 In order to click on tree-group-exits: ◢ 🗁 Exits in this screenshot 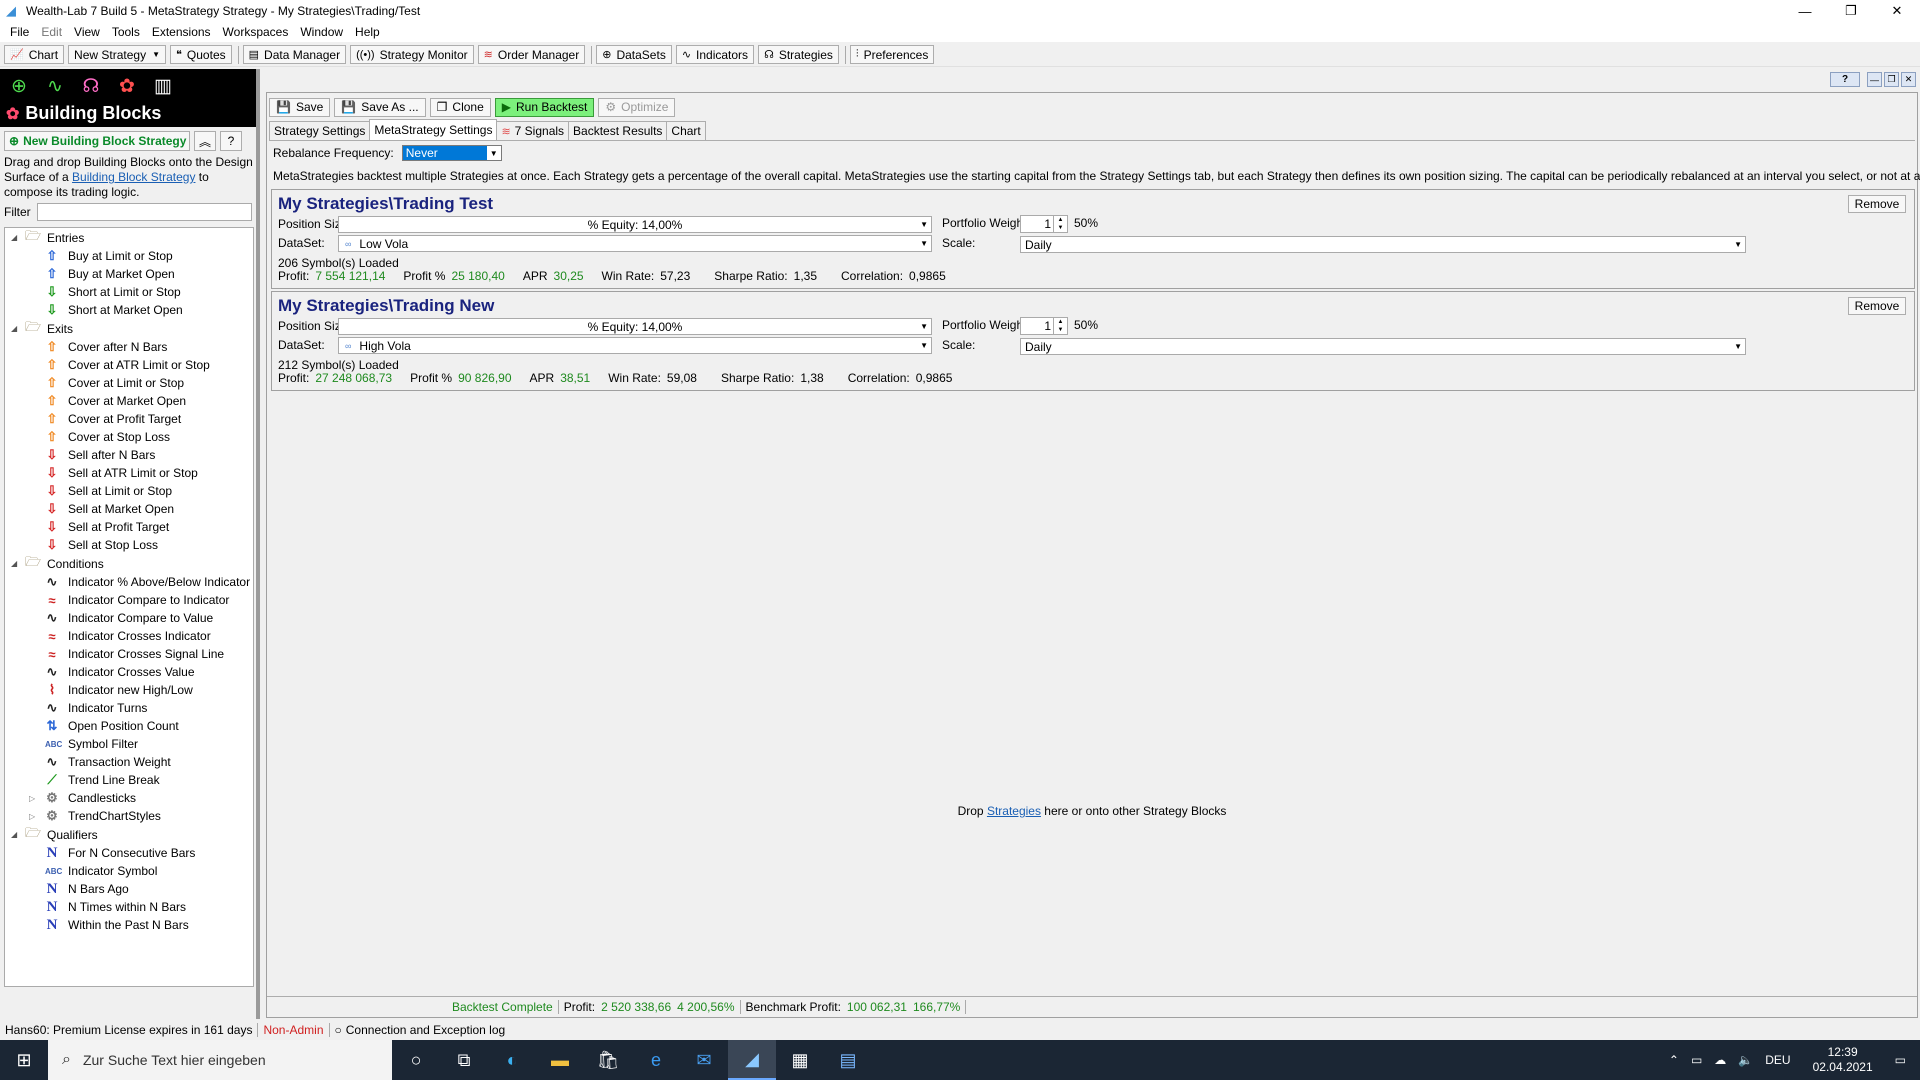, I will do `click(129, 328)`.